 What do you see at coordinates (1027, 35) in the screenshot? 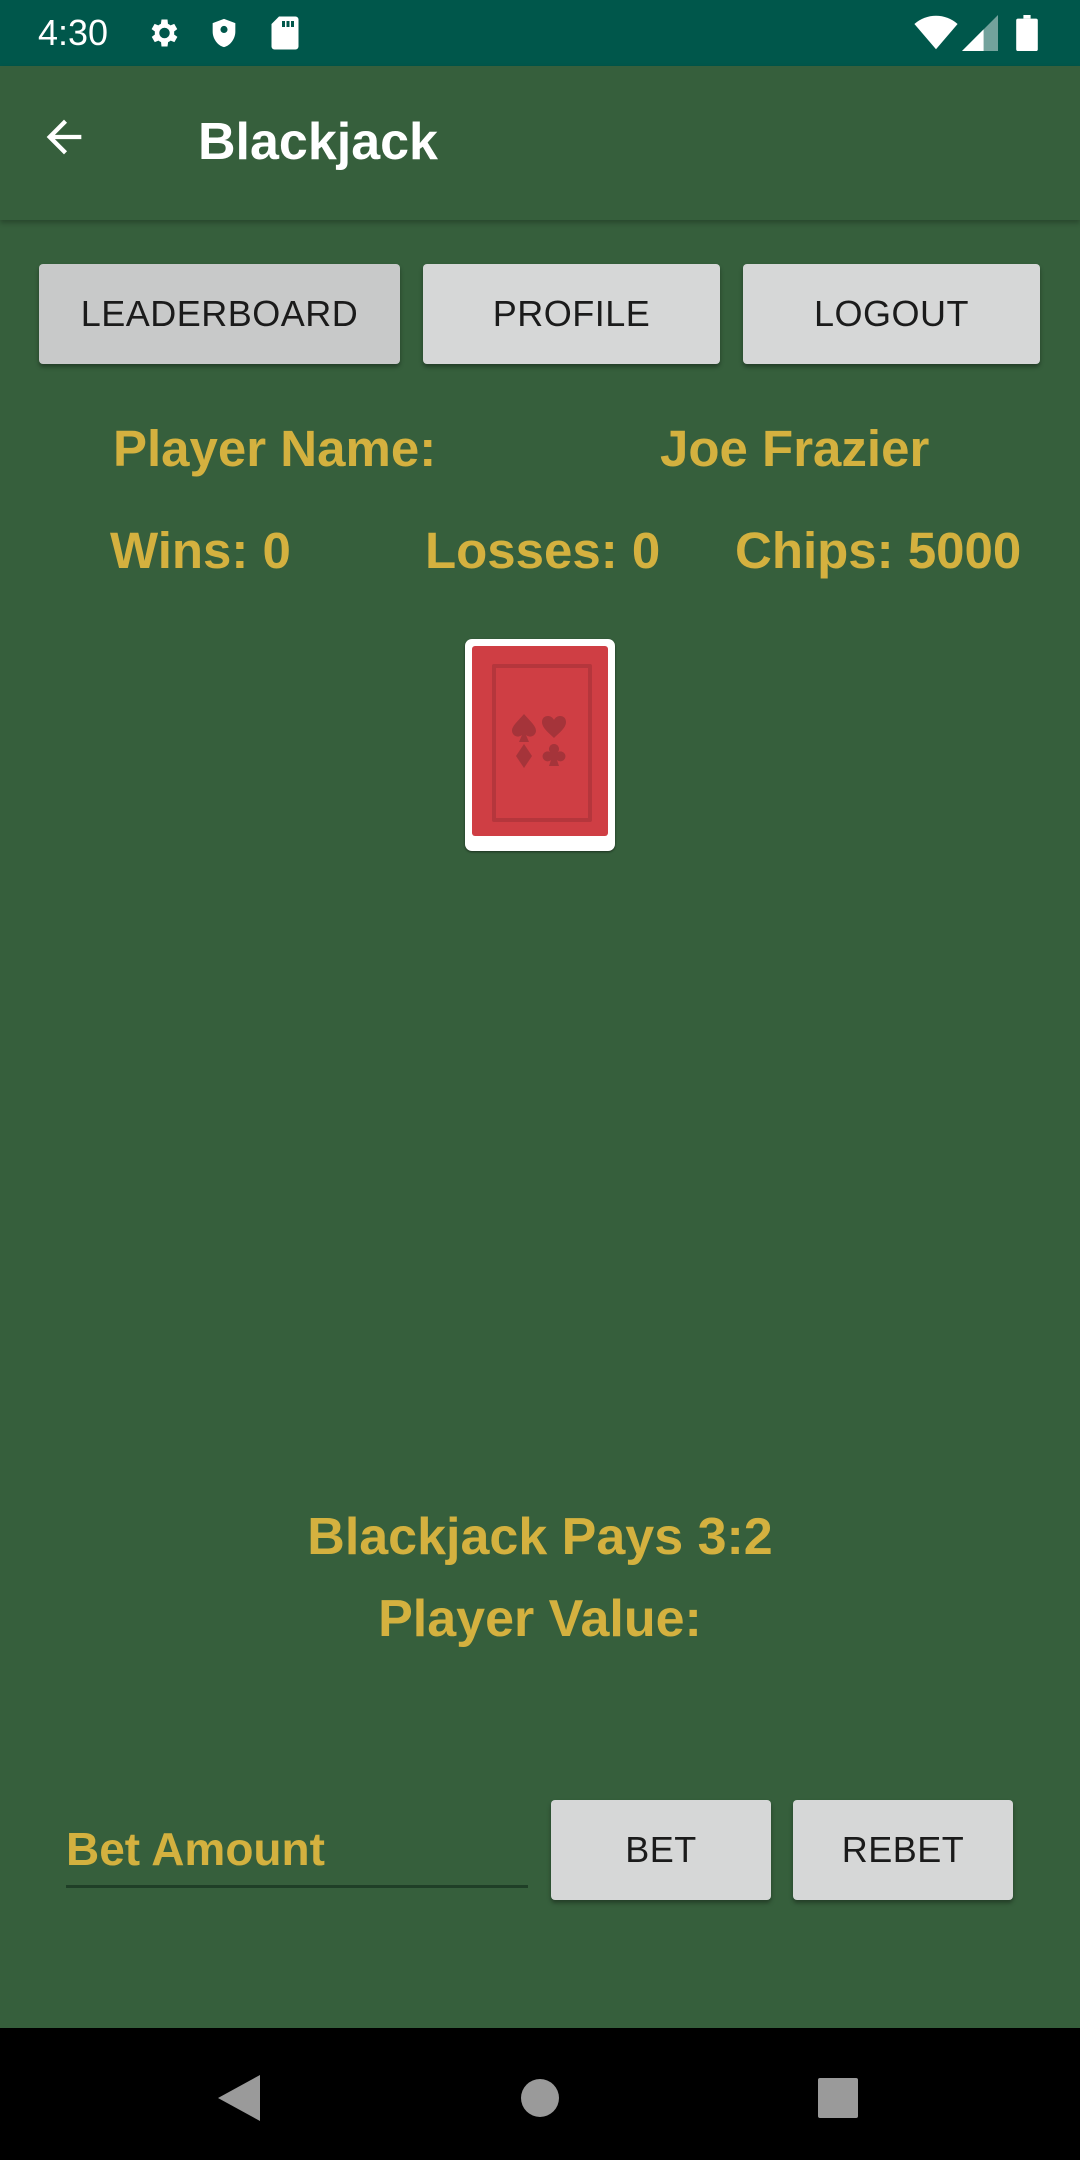
I see `battery-icon` at bounding box center [1027, 35].